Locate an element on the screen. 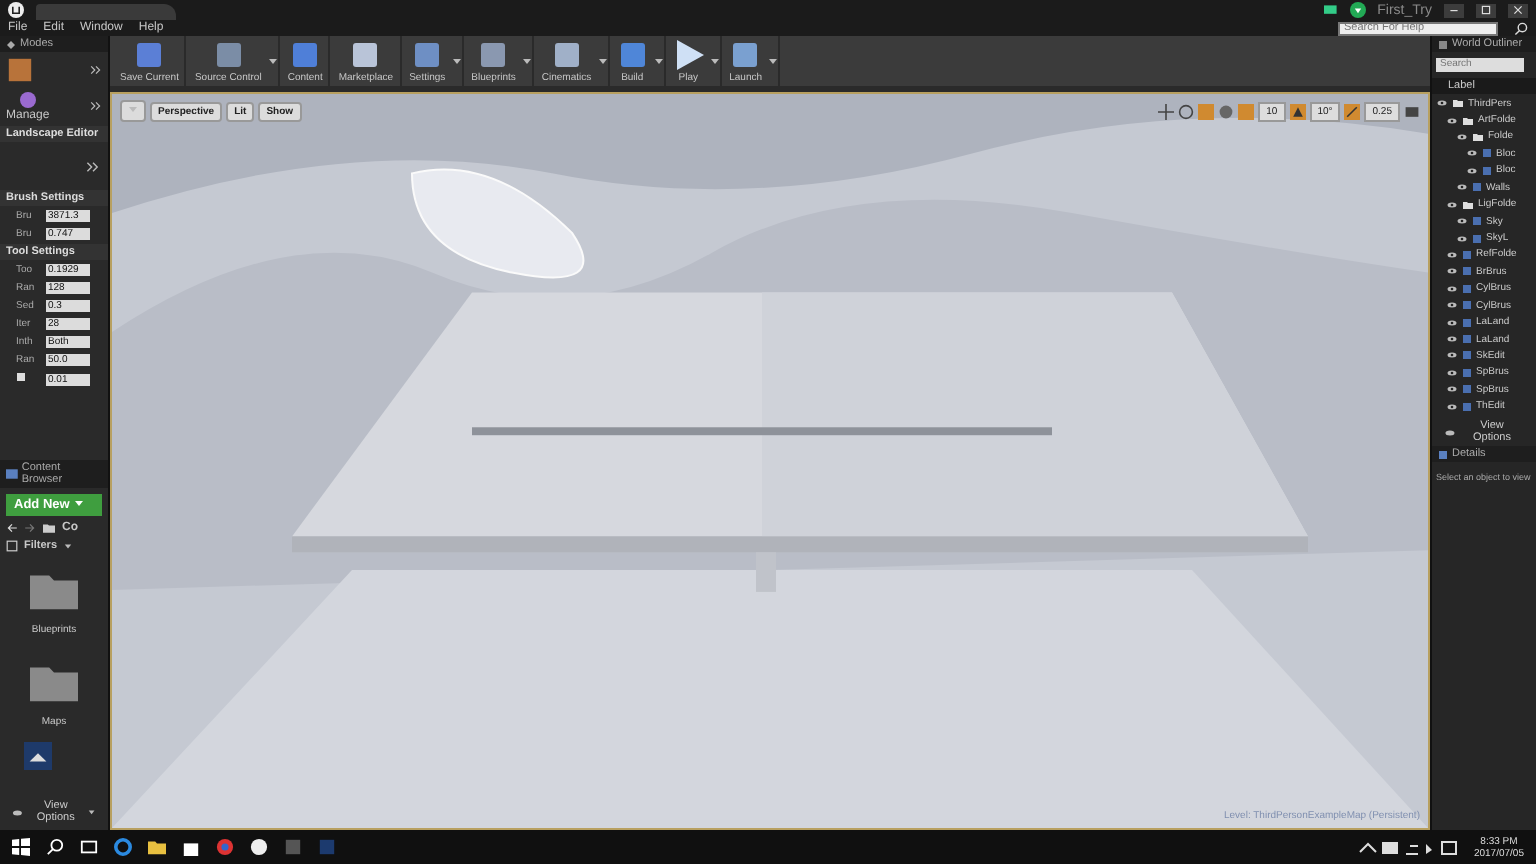 This screenshot has height=864, width=1536. checkbox-icon is located at coordinates (21, 377).